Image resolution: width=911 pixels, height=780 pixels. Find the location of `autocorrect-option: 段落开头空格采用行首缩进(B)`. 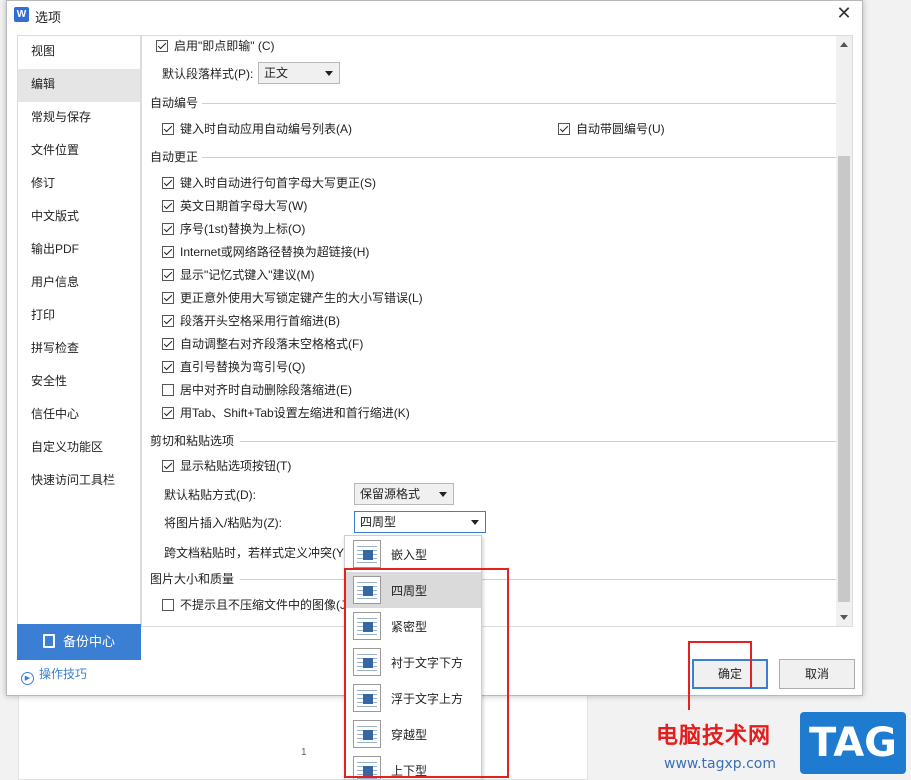

autocorrect-option: 段落开头空格采用行首缩进(B) is located at coordinates (251, 321).